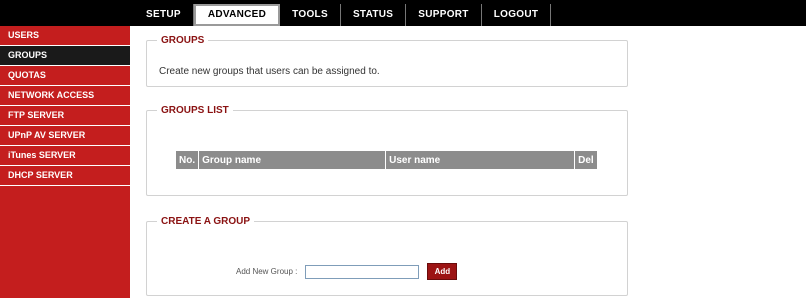 The width and height of the screenshot is (806, 298). Describe the element at coordinates (65, 176) in the screenshot. I see `sidebar-item-dhcp-server: DHCP SERVER` at that location.